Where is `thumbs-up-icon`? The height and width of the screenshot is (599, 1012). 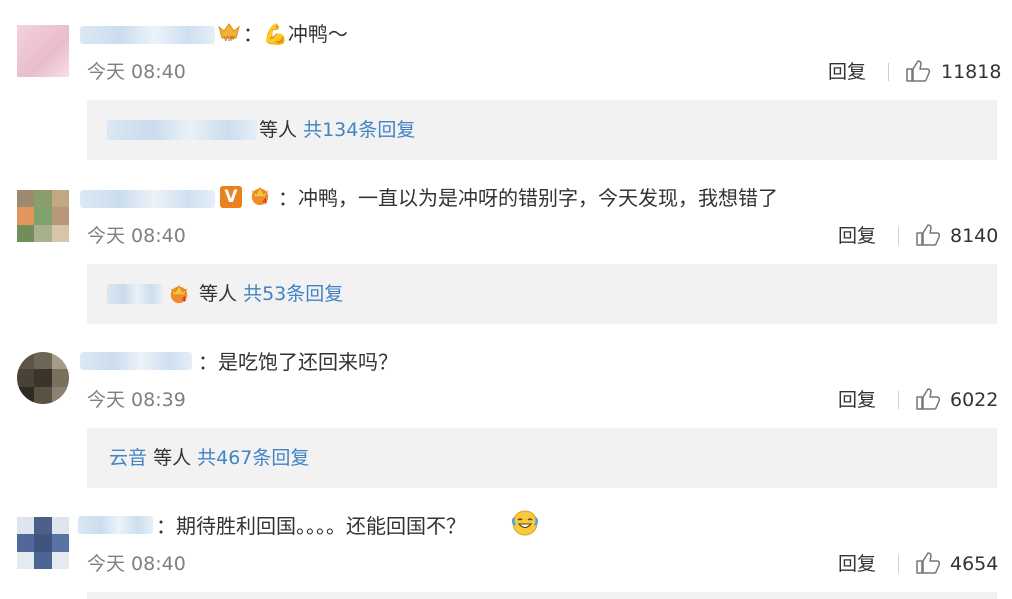
thumbs-up-icon is located at coordinates (928, 563).